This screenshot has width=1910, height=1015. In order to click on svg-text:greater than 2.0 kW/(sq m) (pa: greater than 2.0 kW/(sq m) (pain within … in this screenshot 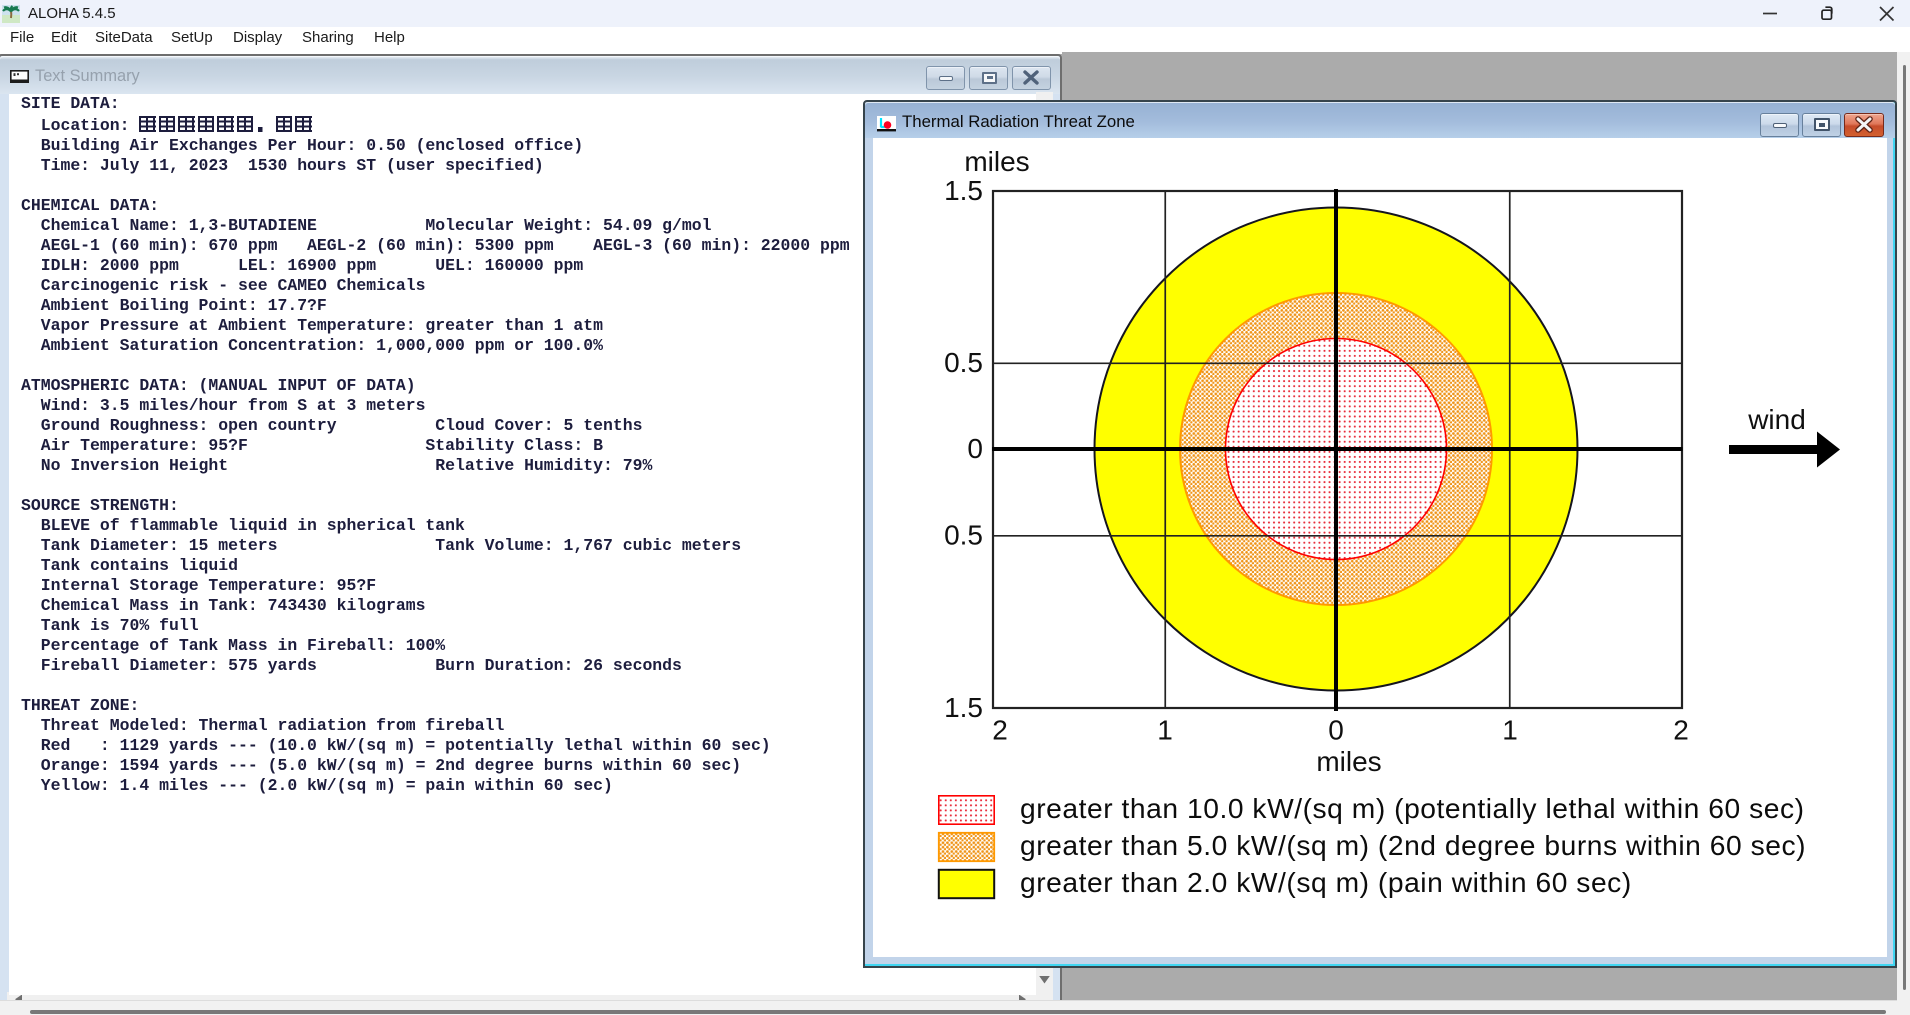, I will do `click(1326, 882)`.